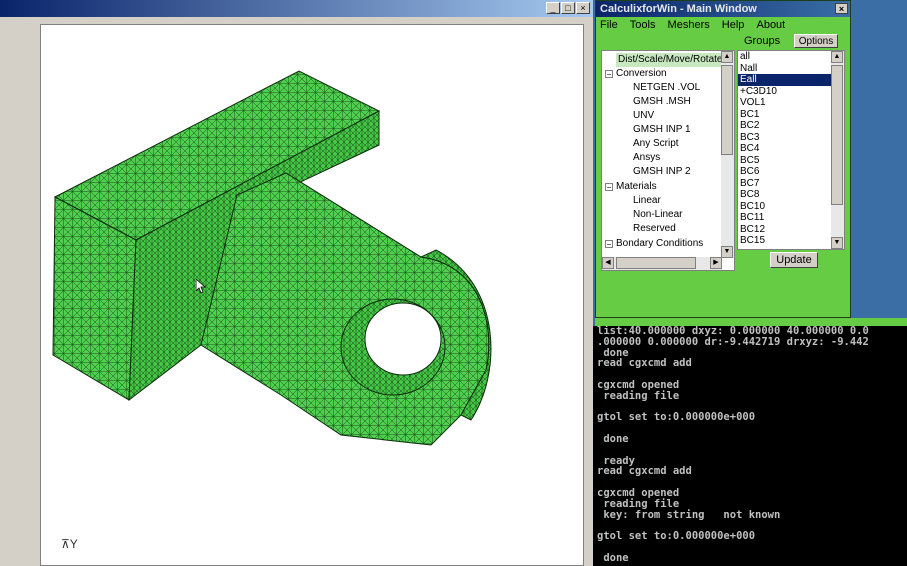 This screenshot has width=907, height=566. What do you see at coordinates (791, 69) in the screenshot?
I see `group-item: Nall` at bounding box center [791, 69].